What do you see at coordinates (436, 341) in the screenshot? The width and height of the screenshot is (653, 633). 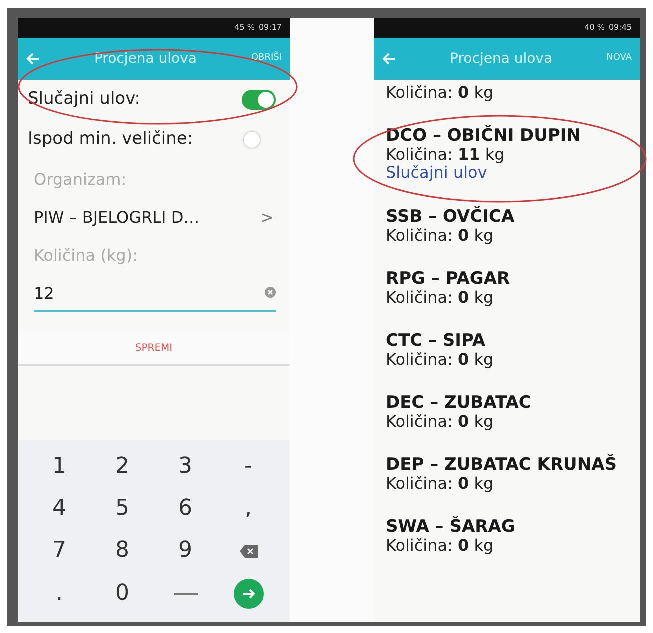 I see `species-title: CTC – SIPA` at bounding box center [436, 341].